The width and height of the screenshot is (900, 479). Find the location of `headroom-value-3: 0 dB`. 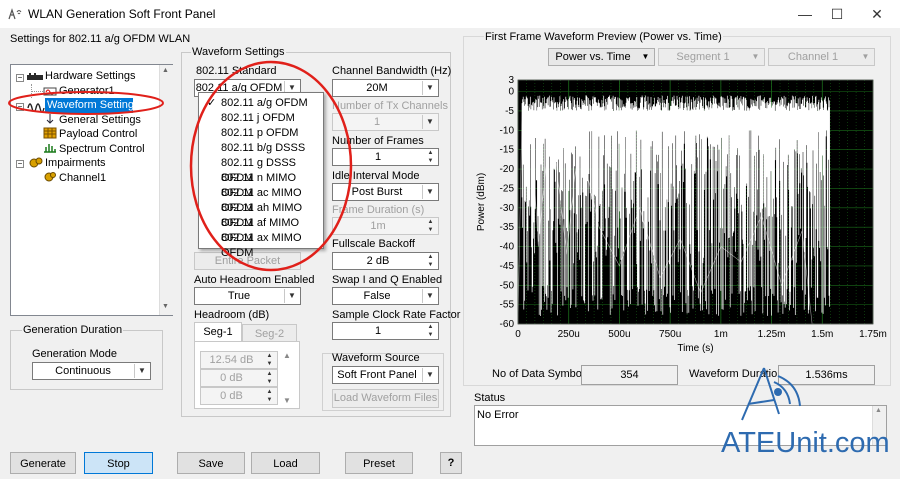

headroom-value-3: 0 dB is located at coordinates (231, 396).